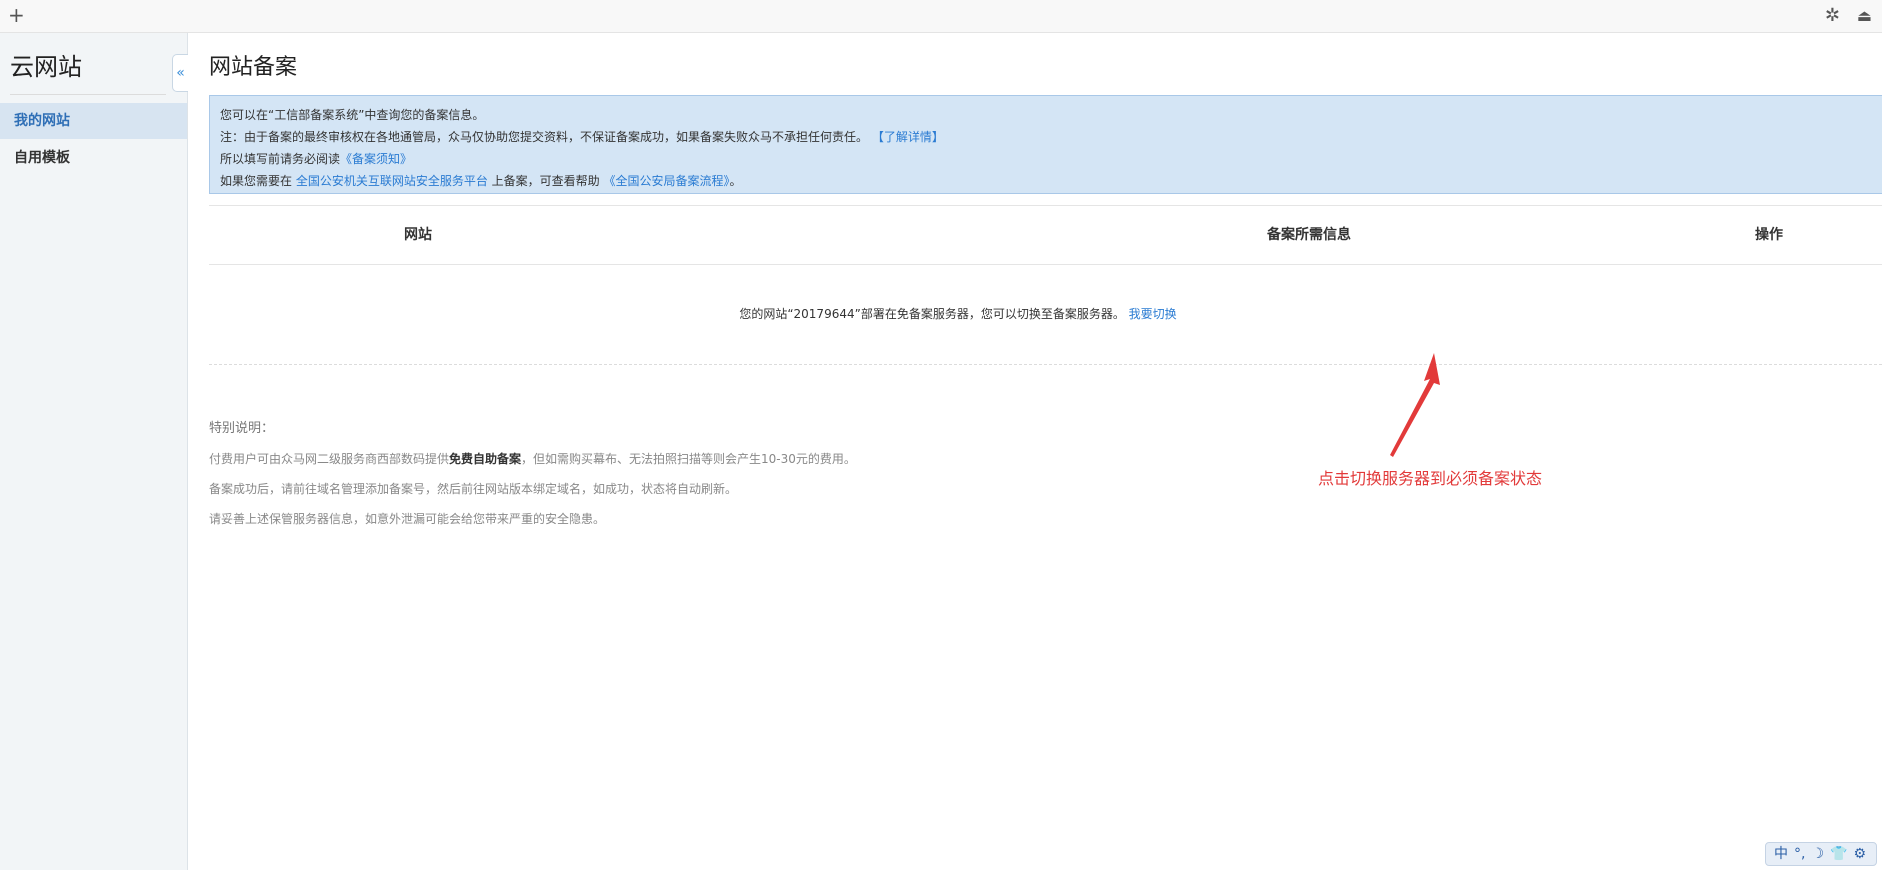  What do you see at coordinates (1781, 854) in the screenshot?
I see `chinese-mode-icon: 中` at bounding box center [1781, 854].